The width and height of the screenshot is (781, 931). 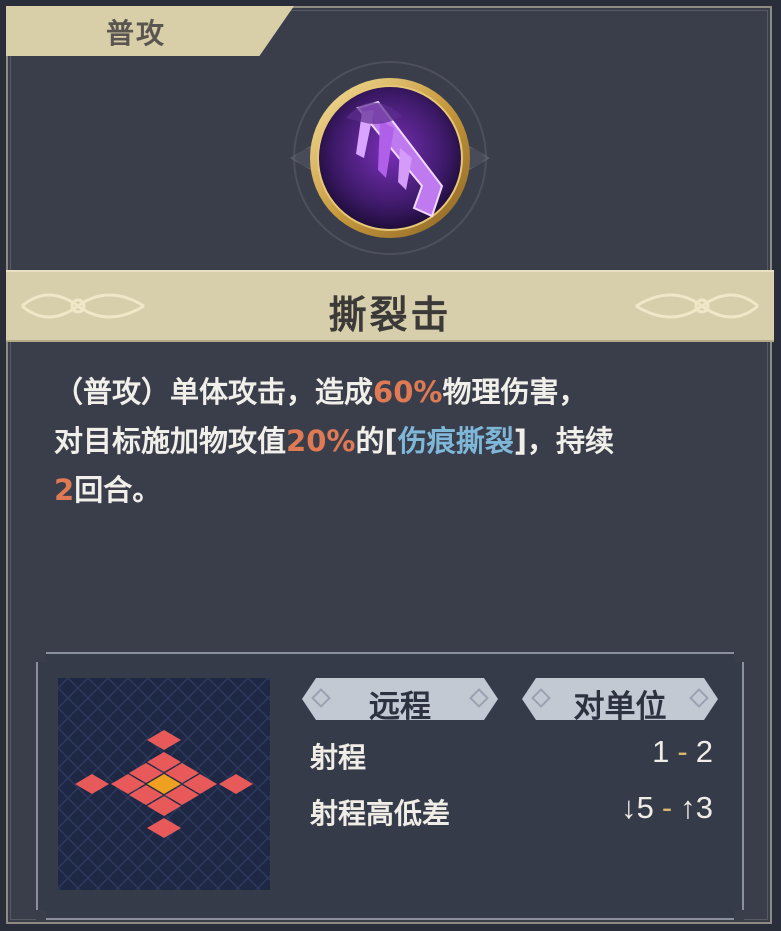 I want to click on debuff-link: 伤痕撕裂, so click(x=456, y=441).